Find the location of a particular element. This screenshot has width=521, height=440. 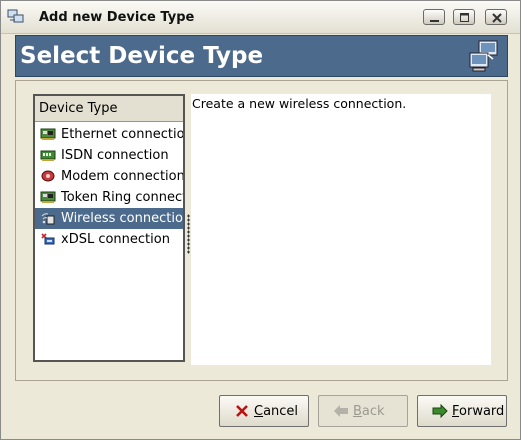

maximize-icon is located at coordinates (464, 17).